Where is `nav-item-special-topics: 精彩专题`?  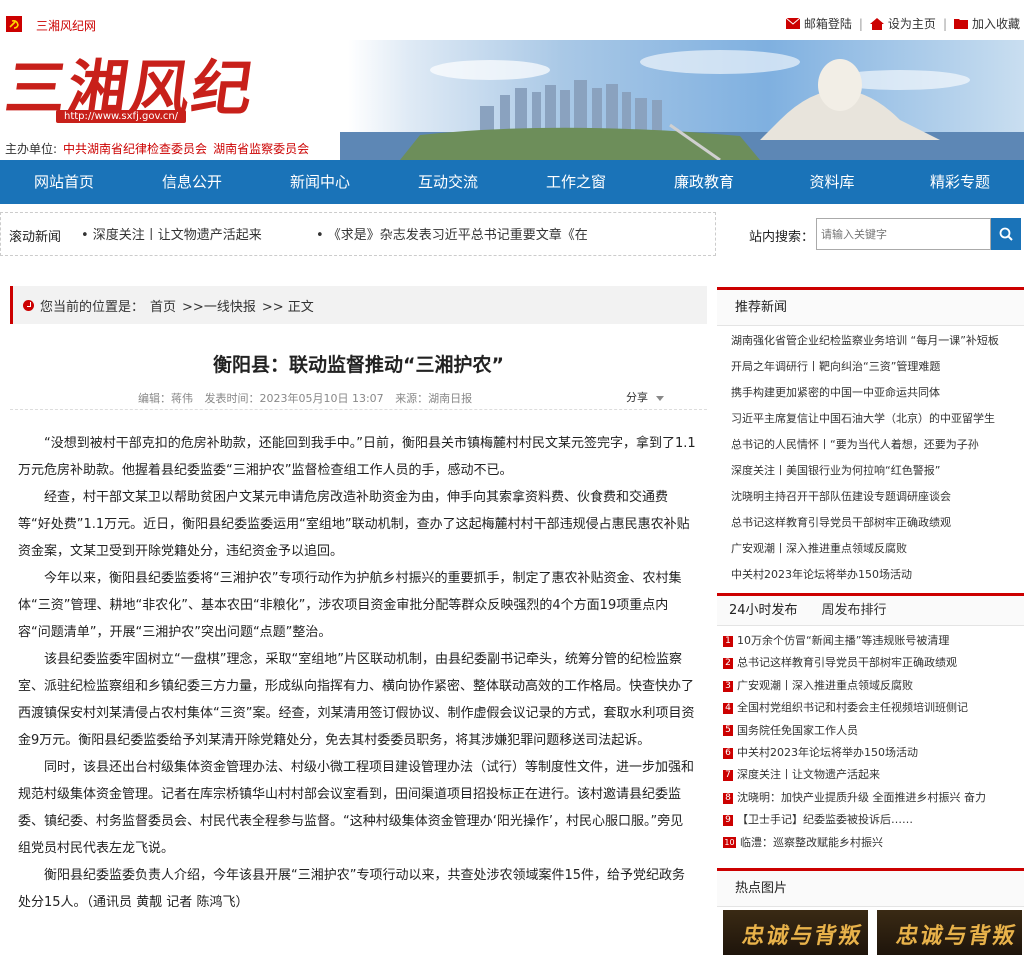
nav-item-special-topics: 精彩专题 is located at coordinates (960, 182).